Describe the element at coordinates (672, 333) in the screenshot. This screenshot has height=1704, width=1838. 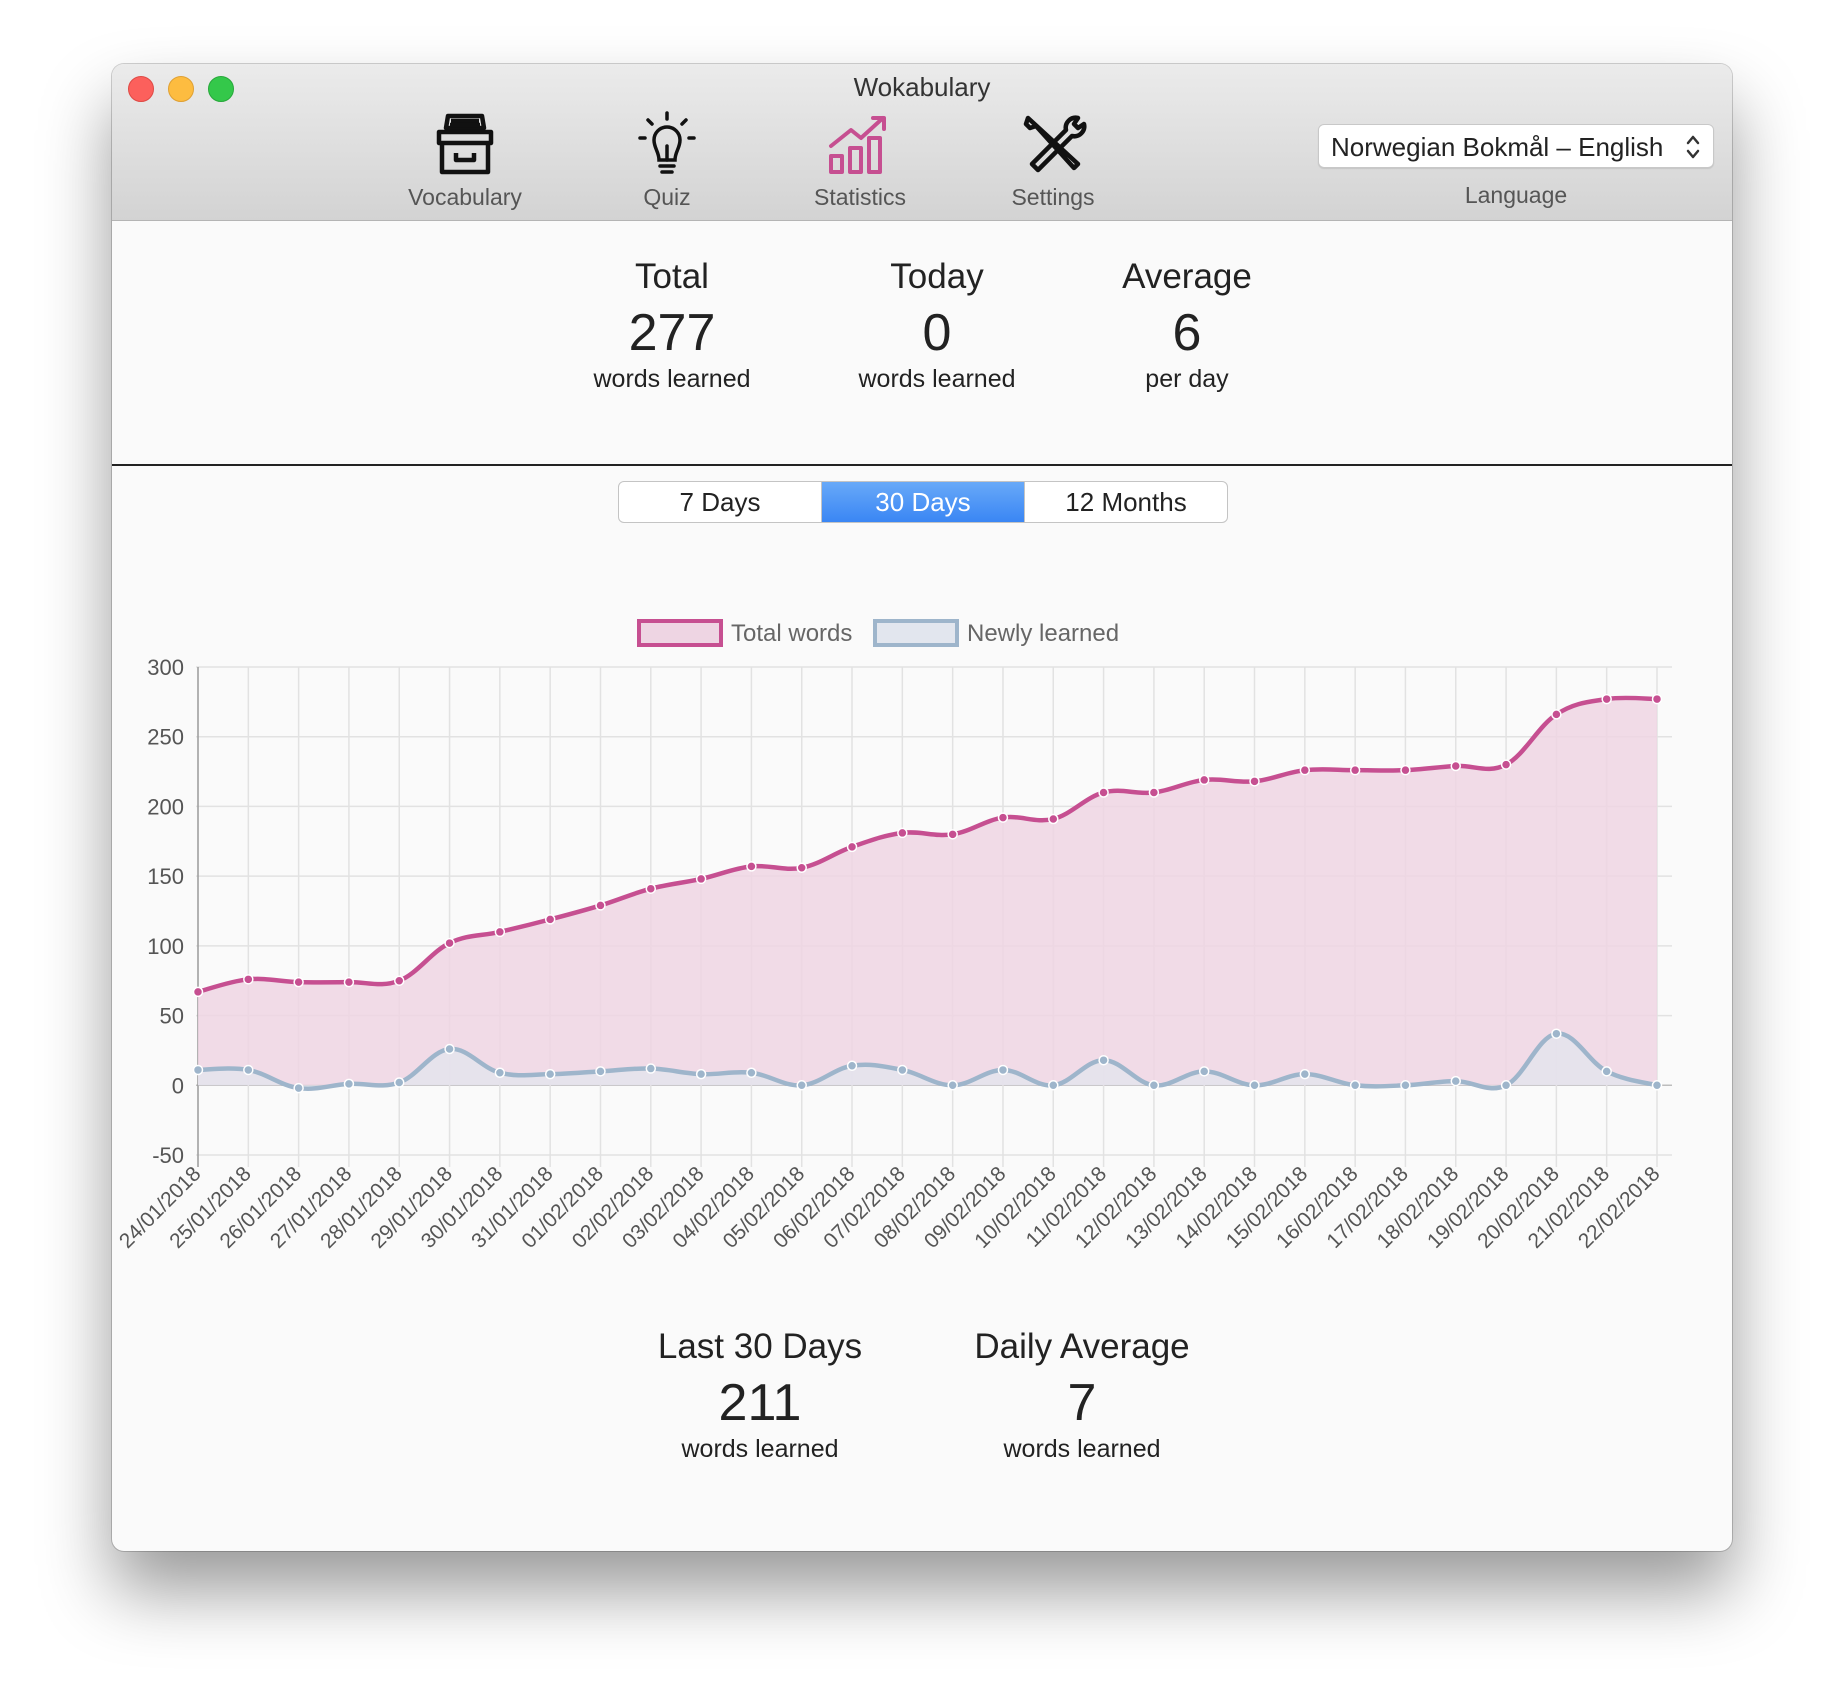
I see `stat-value: 277` at that location.